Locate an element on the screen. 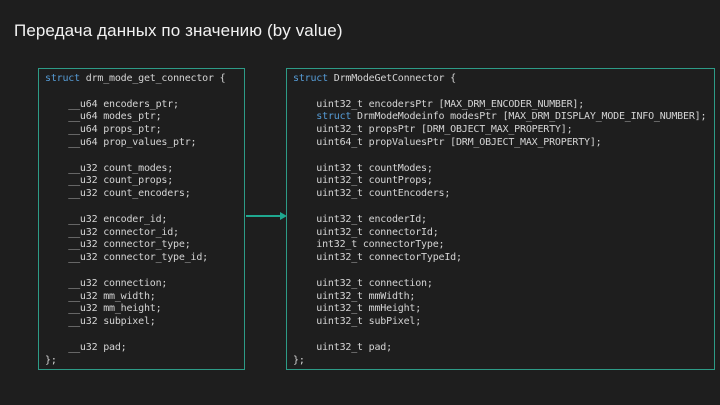 This screenshot has width=720, height=405. code-text: __u32 connector_id; is located at coordinates (112, 232).